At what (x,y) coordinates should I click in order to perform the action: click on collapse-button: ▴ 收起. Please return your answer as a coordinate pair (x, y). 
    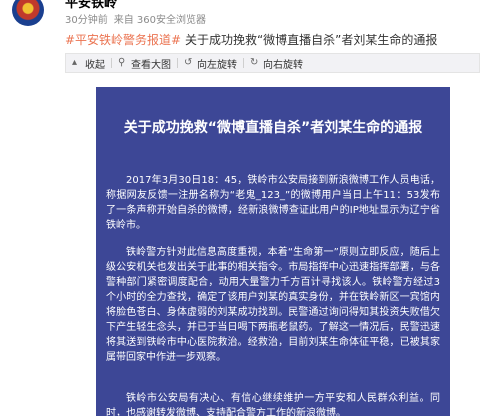
    Looking at the image, I should click on (88, 63).